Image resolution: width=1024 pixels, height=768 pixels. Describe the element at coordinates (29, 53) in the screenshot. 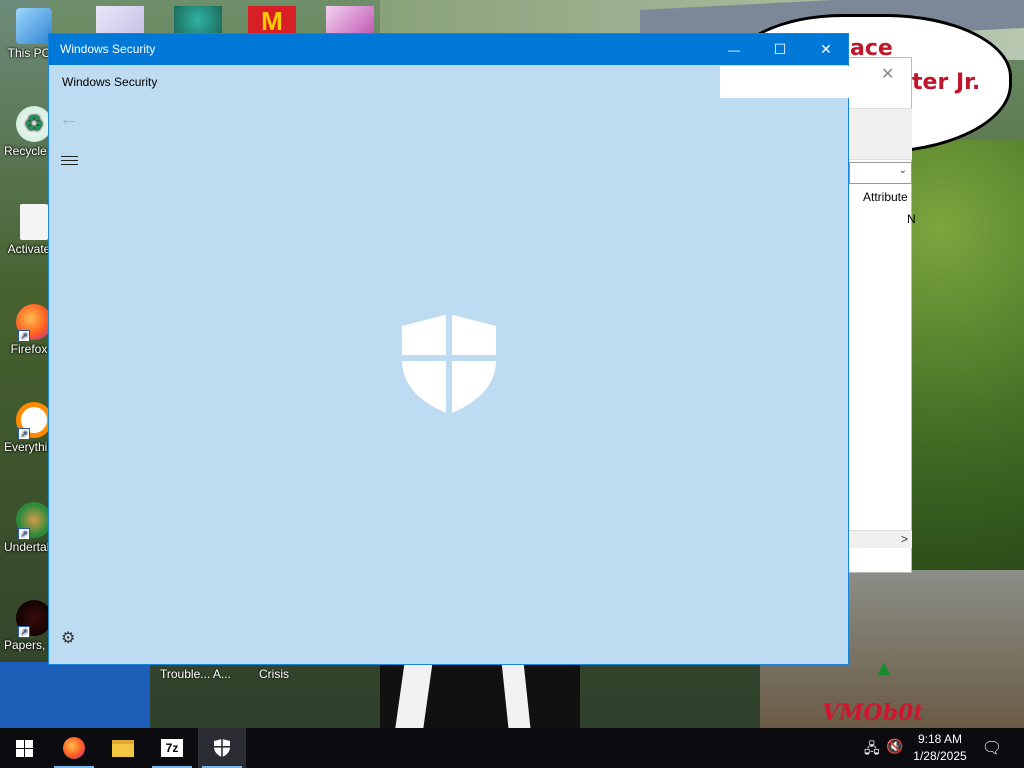

I see `desktop-icon-label: This PC` at that location.